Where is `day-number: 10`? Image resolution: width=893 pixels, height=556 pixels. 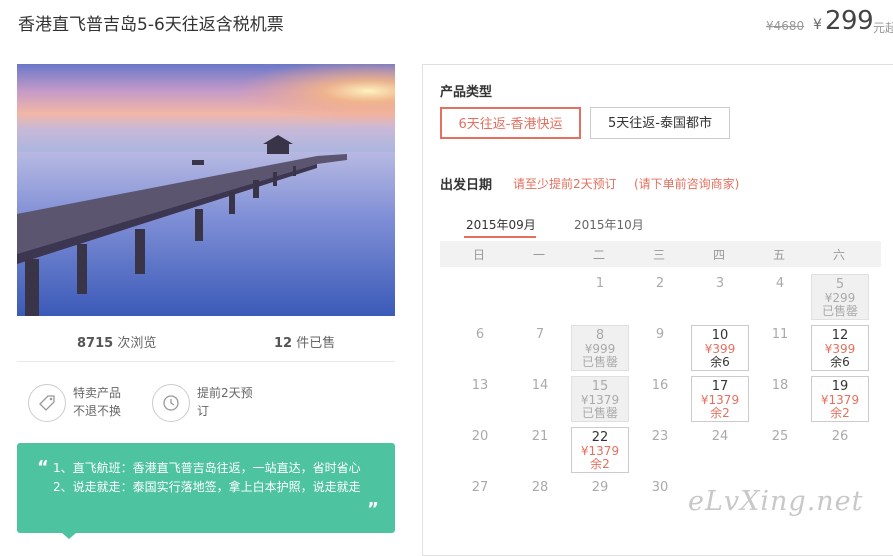
day-number: 10 is located at coordinates (720, 335).